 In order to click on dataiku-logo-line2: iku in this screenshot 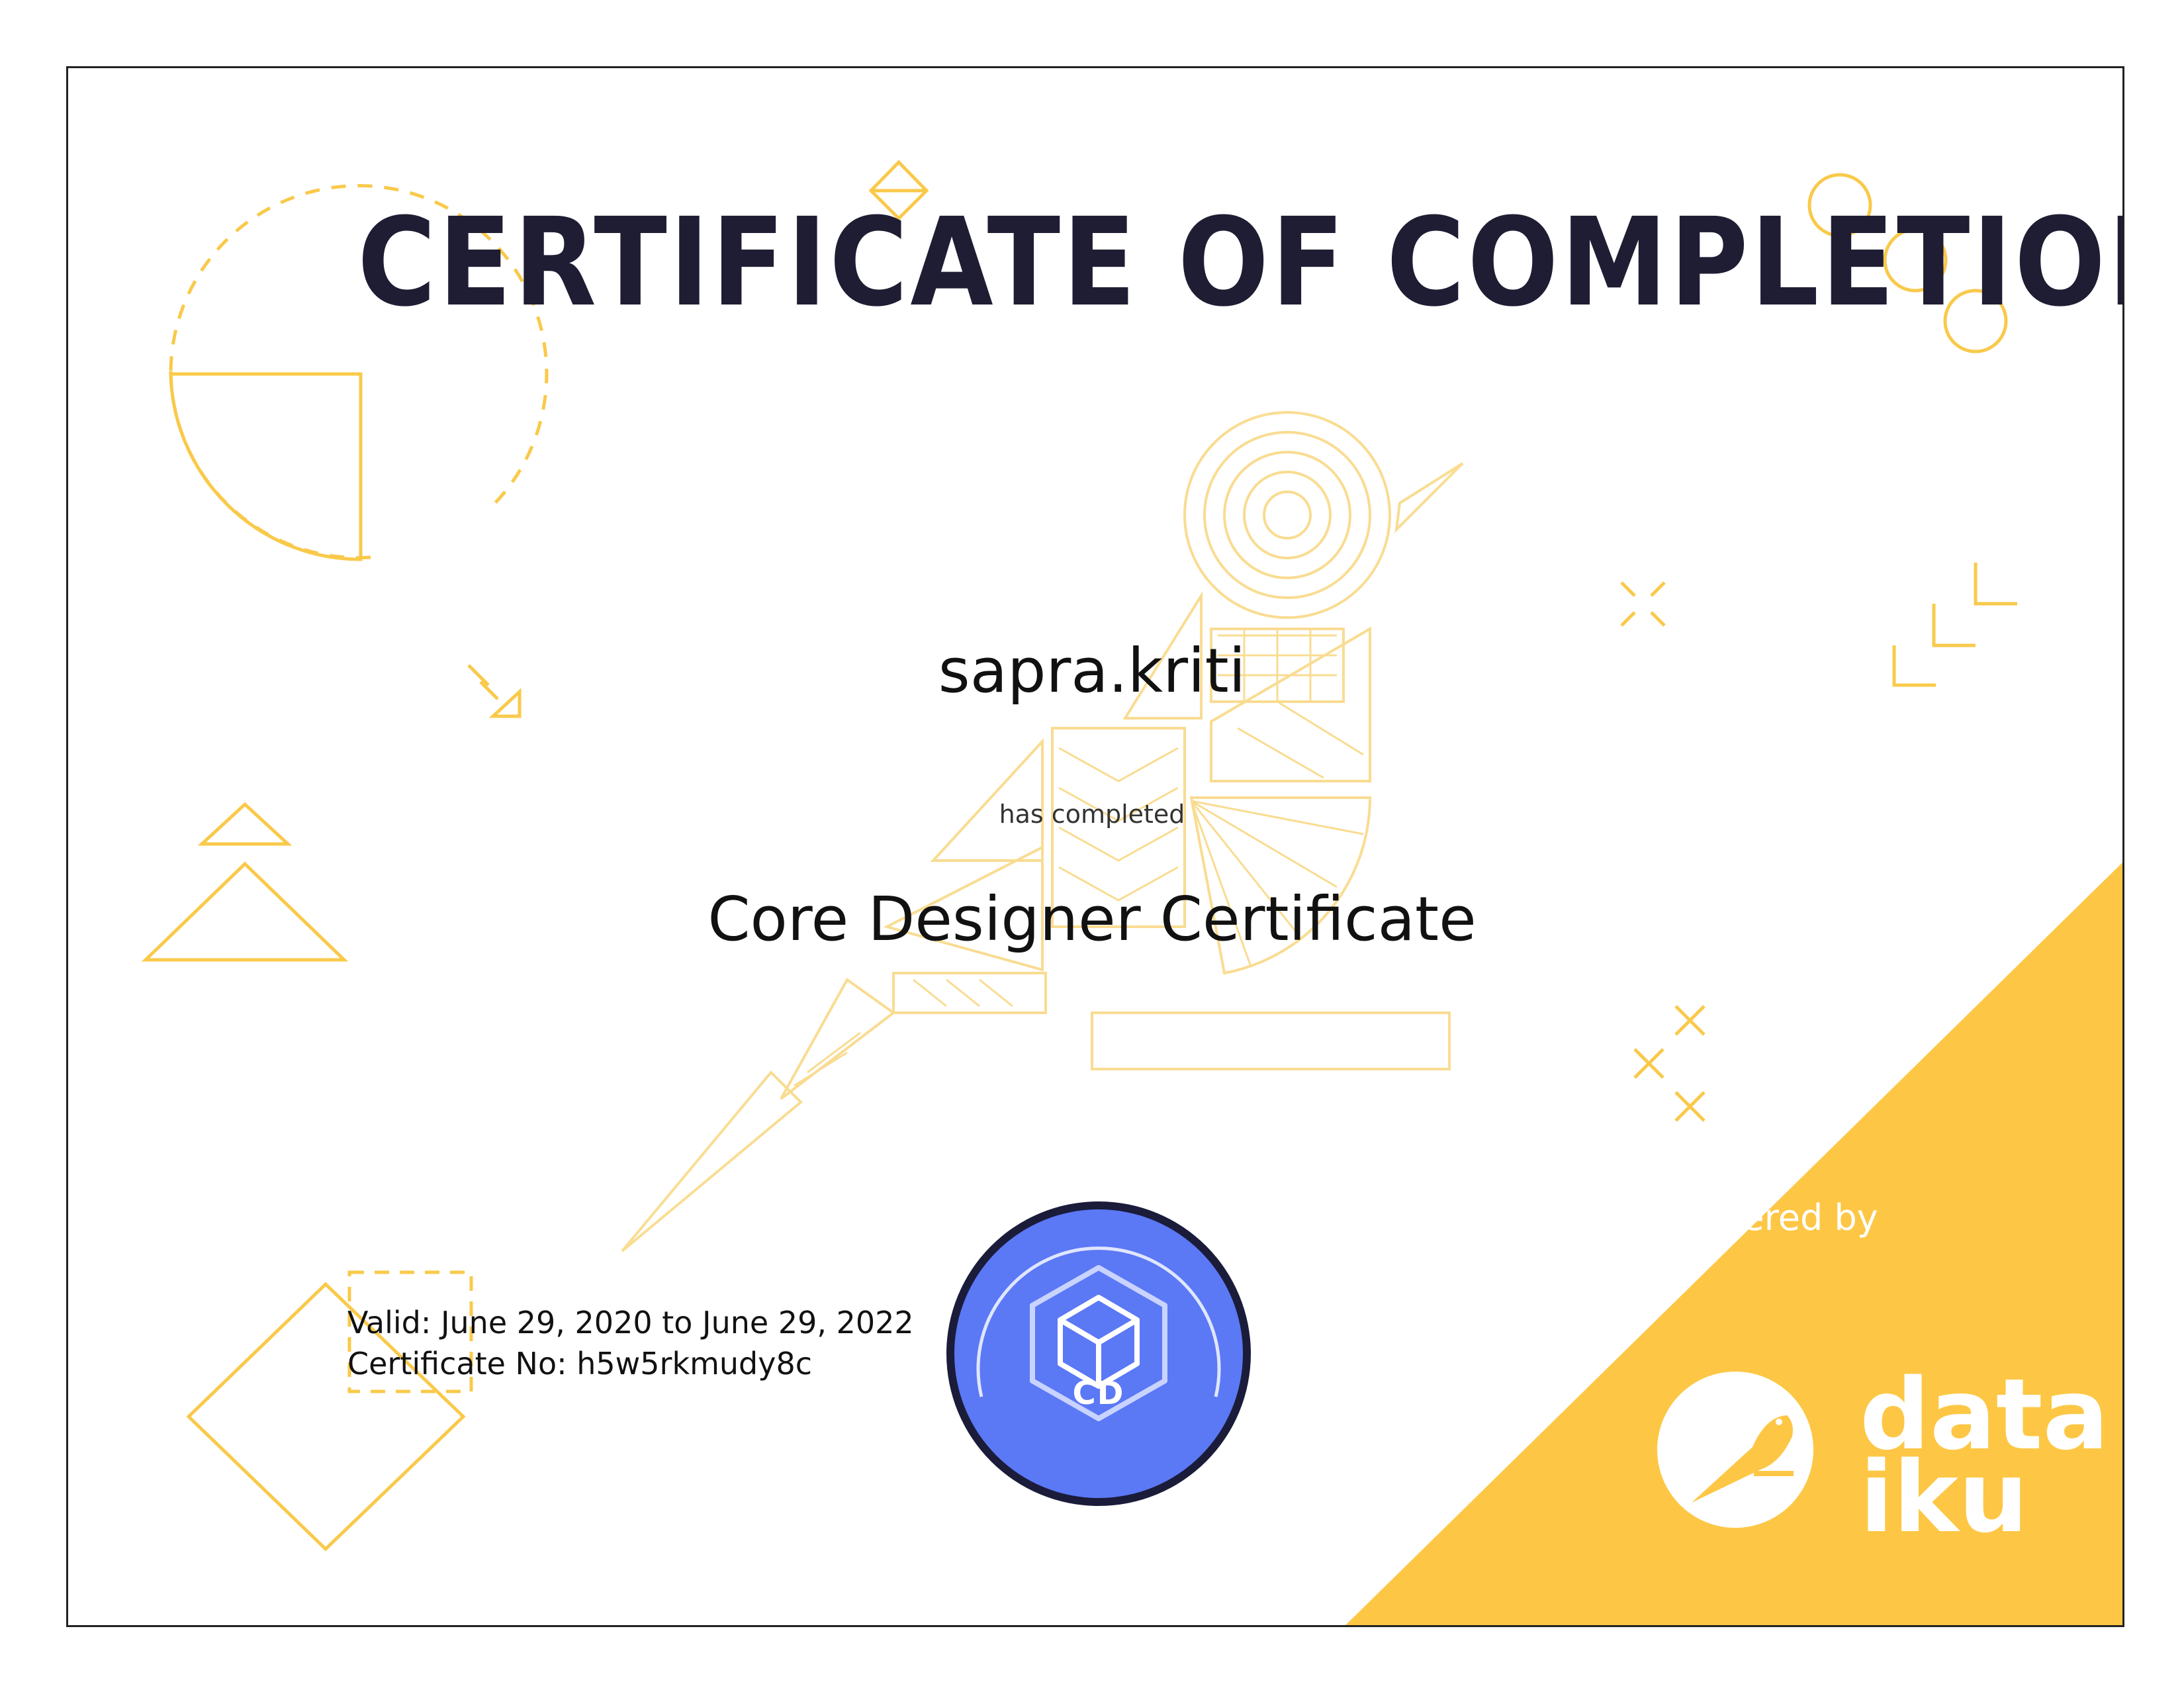, I will do `click(1944, 1497)`.